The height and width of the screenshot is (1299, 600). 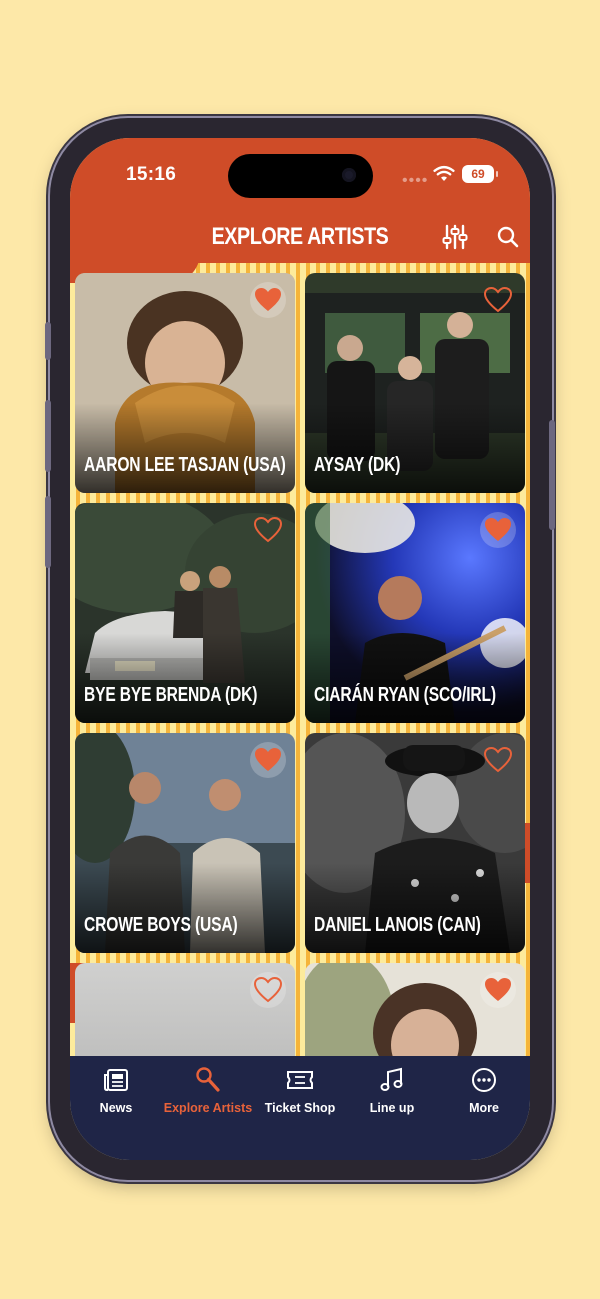 I want to click on guitar-search-icon, so click(x=208, y=1079).